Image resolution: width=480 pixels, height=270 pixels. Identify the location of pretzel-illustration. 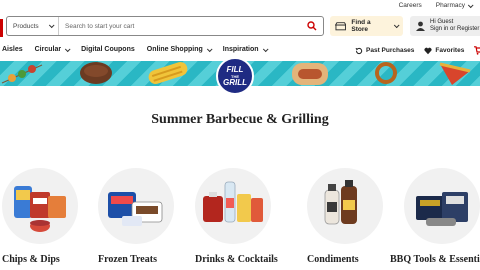
(386, 73).